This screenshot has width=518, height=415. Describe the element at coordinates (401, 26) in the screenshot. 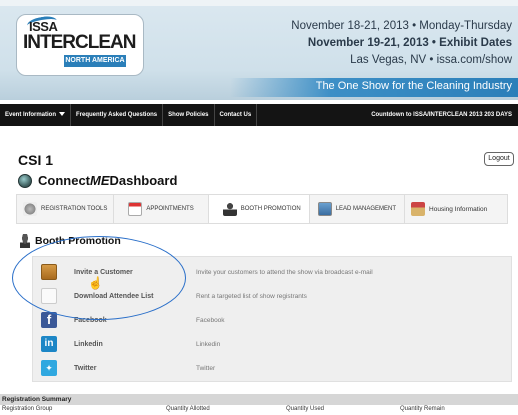

I see `event-dates-line1: November 18-21, 2013 • Monday-Thursday` at that location.